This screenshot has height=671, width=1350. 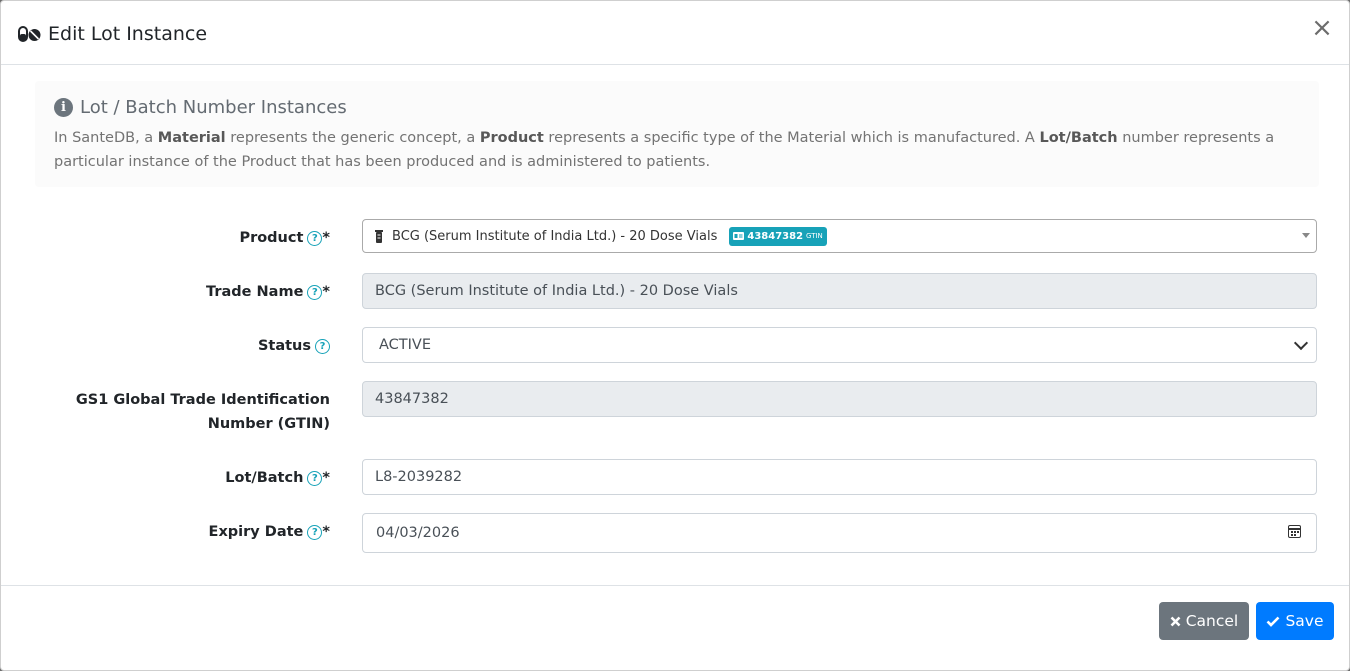 I want to click on save-button: Save, so click(x=1295, y=621).